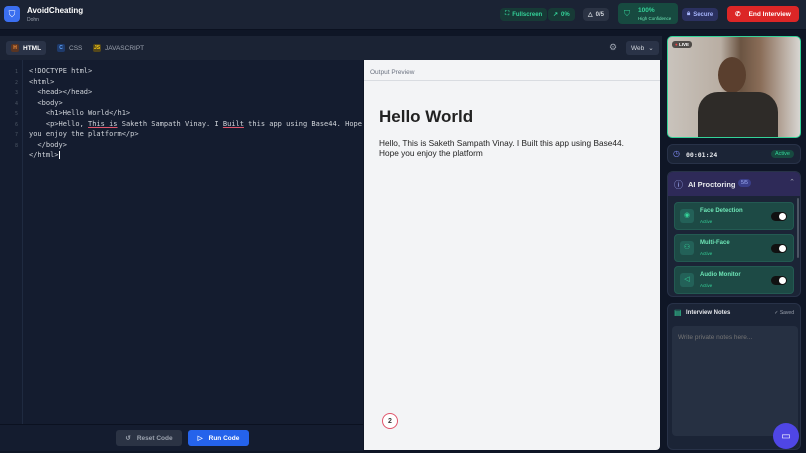  Describe the element at coordinates (700, 14) in the screenshot. I see `secure-badge: 🔒︎ Secure` at that location.